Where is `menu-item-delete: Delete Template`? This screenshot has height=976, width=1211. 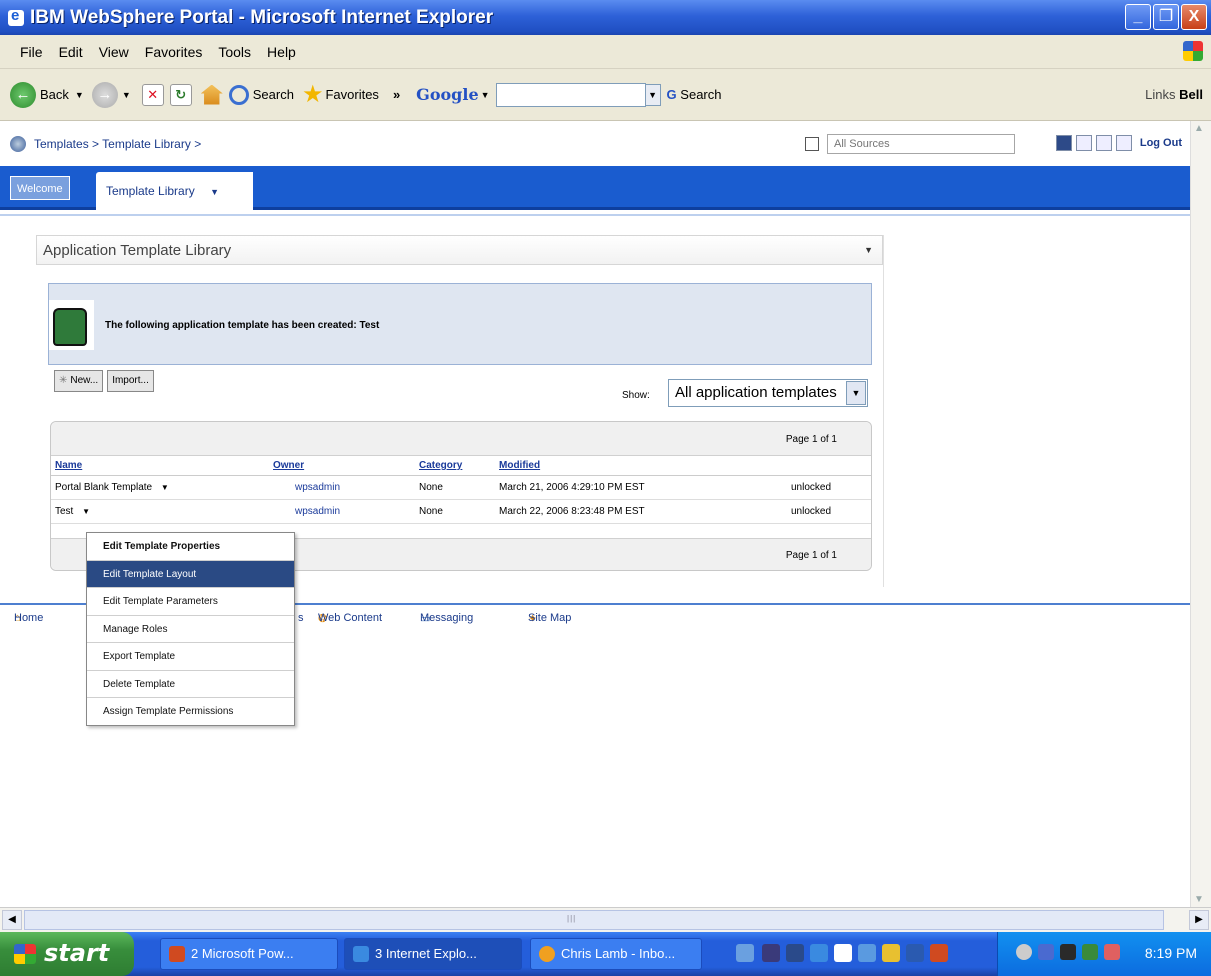 menu-item-delete: Delete Template is located at coordinates (190, 684).